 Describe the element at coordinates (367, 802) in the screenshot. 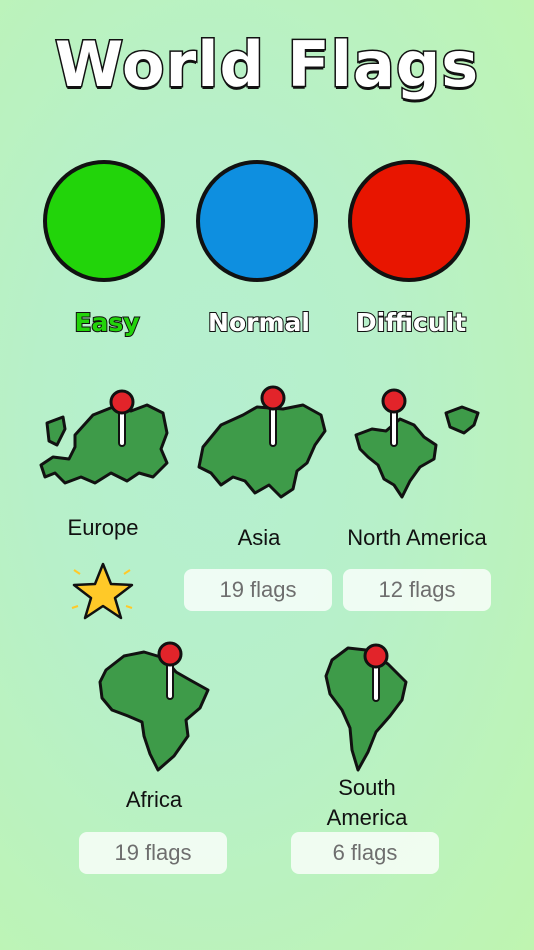

I see `south-america-label: South America` at that location.